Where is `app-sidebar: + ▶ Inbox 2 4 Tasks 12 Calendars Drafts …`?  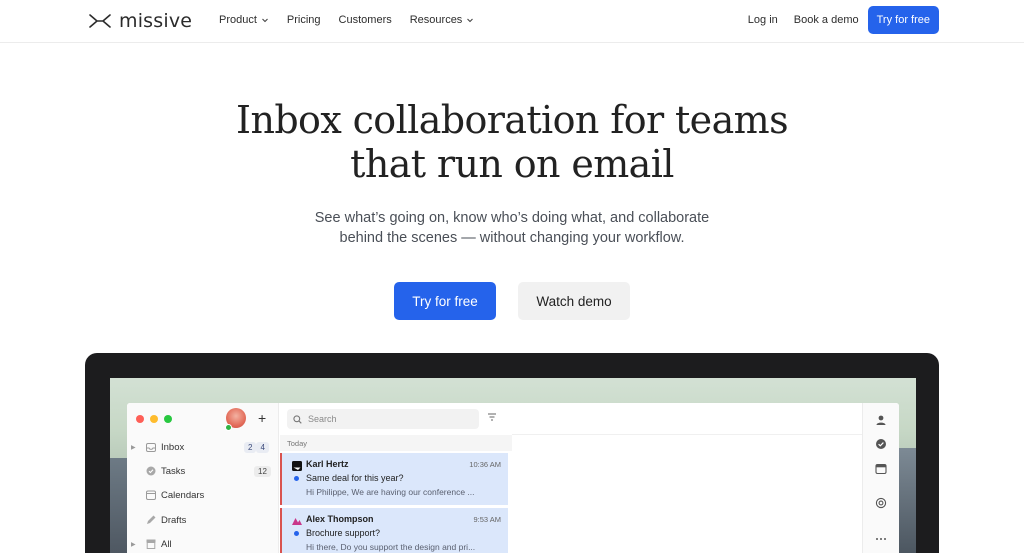 app-sidebar: + ▶ Inbox 2 4 Tasks 12 Calendars Drafts … is located at coordinates (203, 478).